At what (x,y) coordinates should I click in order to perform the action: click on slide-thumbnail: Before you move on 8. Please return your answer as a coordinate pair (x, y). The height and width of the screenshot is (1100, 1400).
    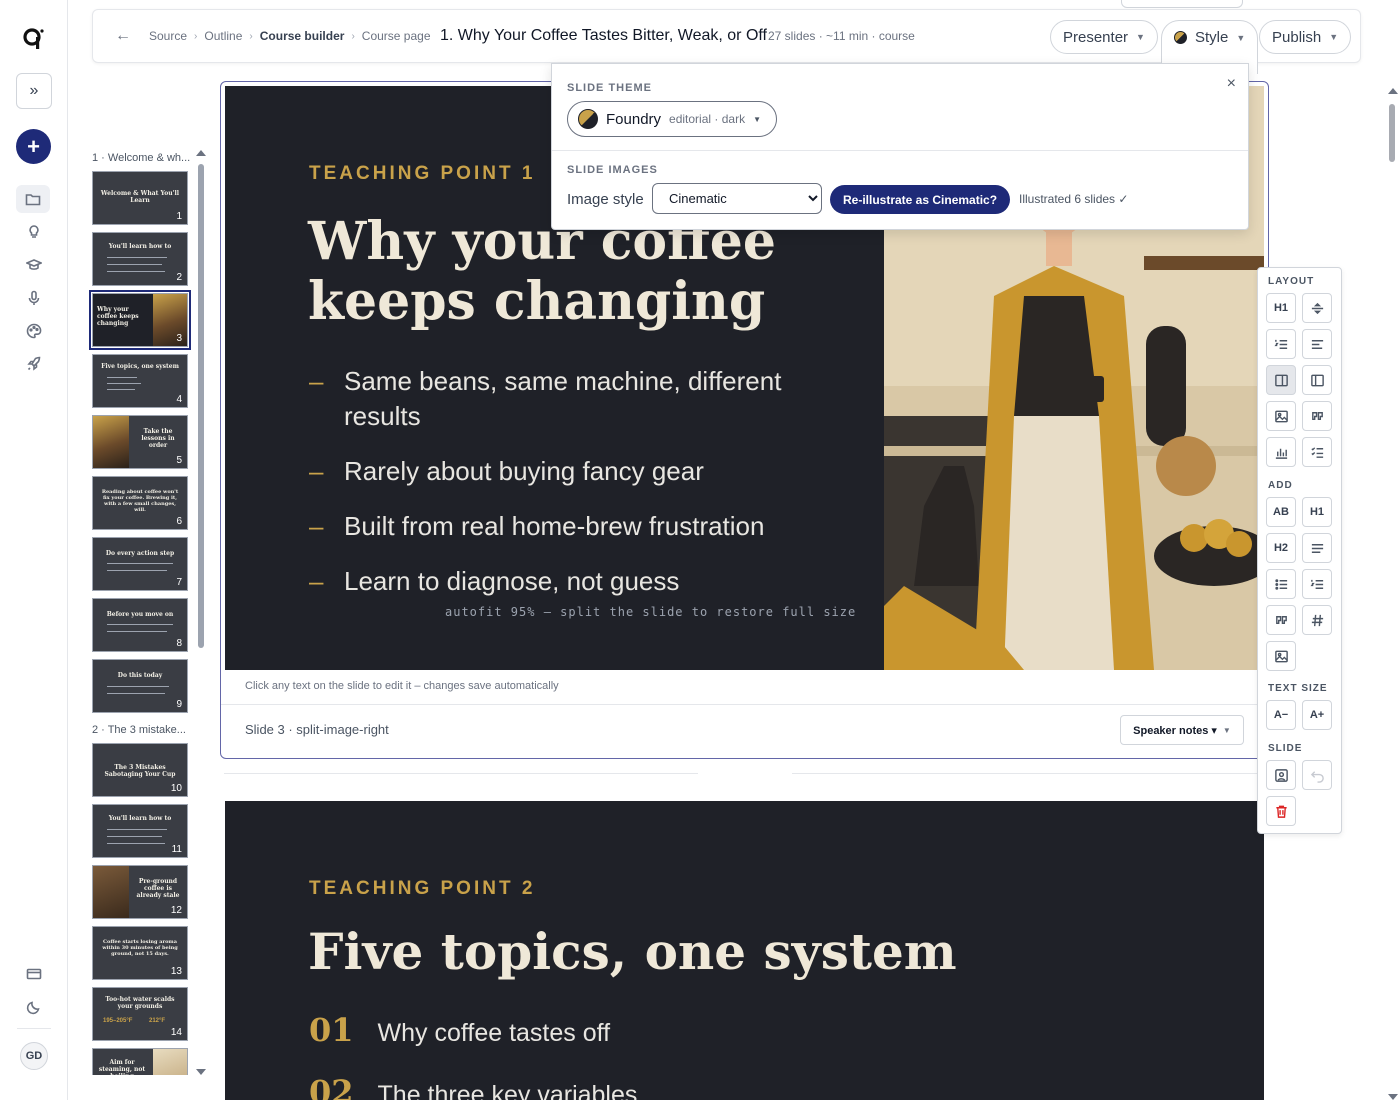
    Looking at the image, I should click on (140, 625).